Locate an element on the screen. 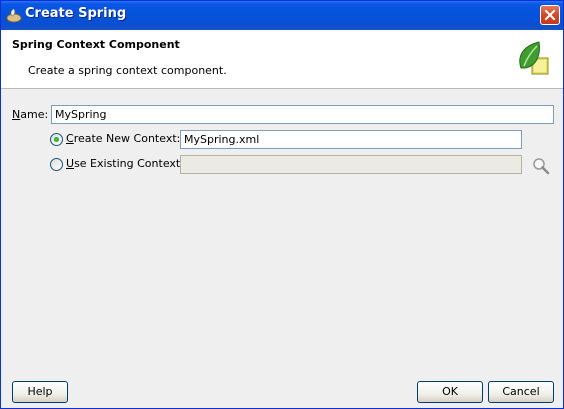  create-new-context-radio is located at coordinates (56, 139).